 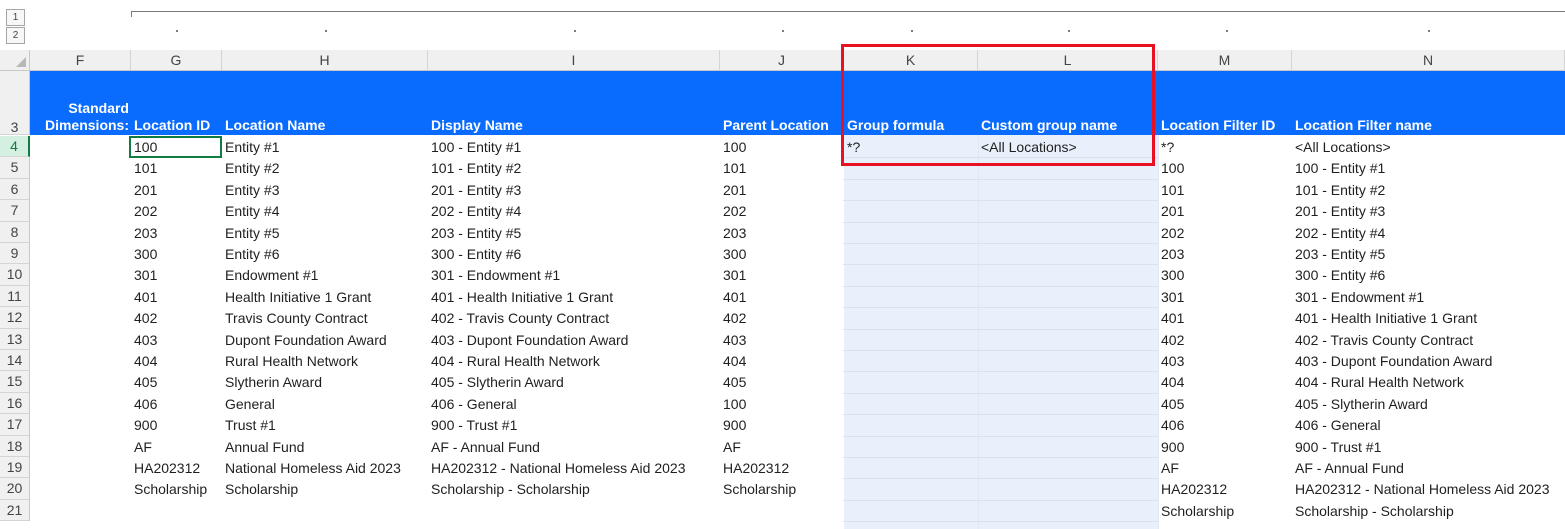 I want to click on cell-h: Health Initiative 1 Grant, so click(x=325, y=296).